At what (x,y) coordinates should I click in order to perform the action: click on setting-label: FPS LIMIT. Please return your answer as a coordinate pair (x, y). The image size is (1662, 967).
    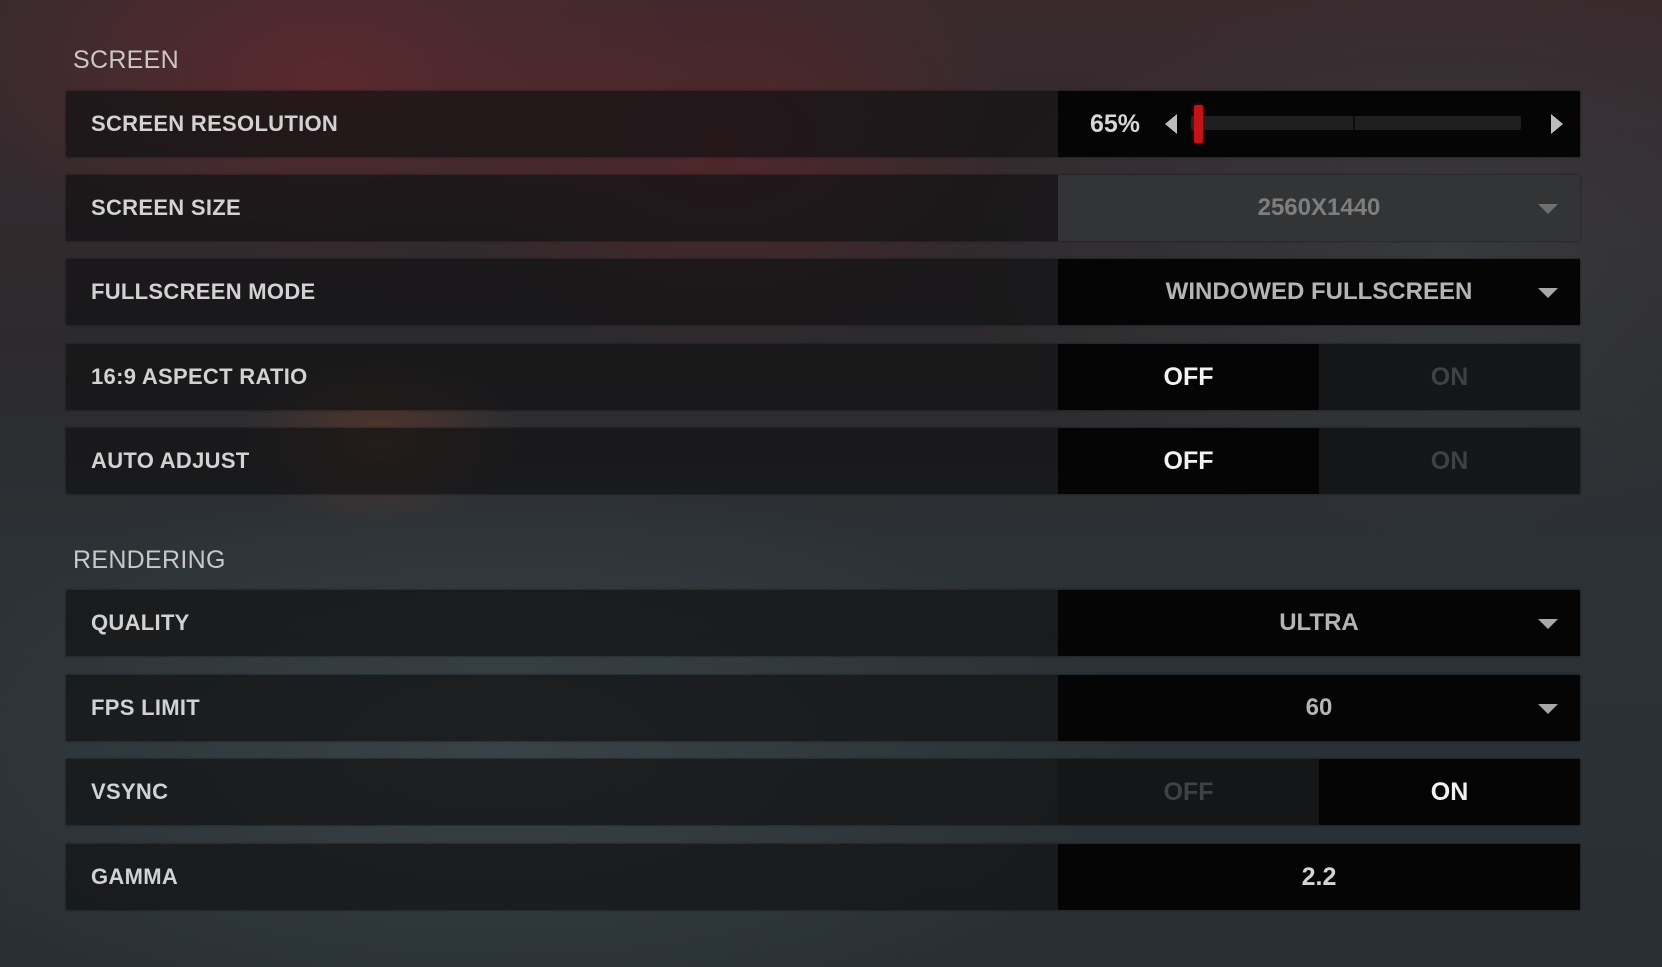
    Looking at the image, I should click on (146, 707).